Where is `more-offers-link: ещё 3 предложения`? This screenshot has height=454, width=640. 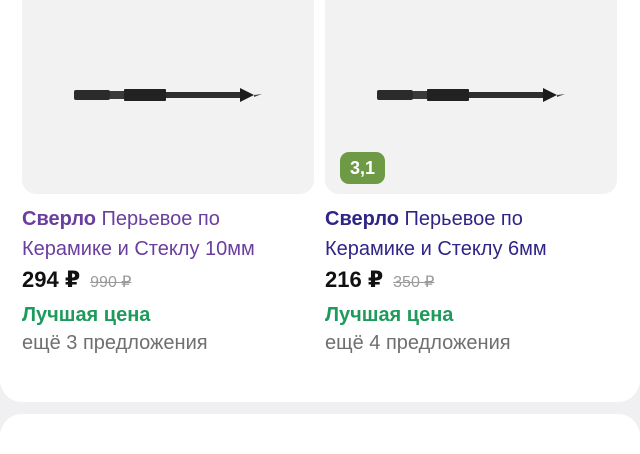 more-offers-link: ещё 3 предложения is located at coordinates (168, 343).